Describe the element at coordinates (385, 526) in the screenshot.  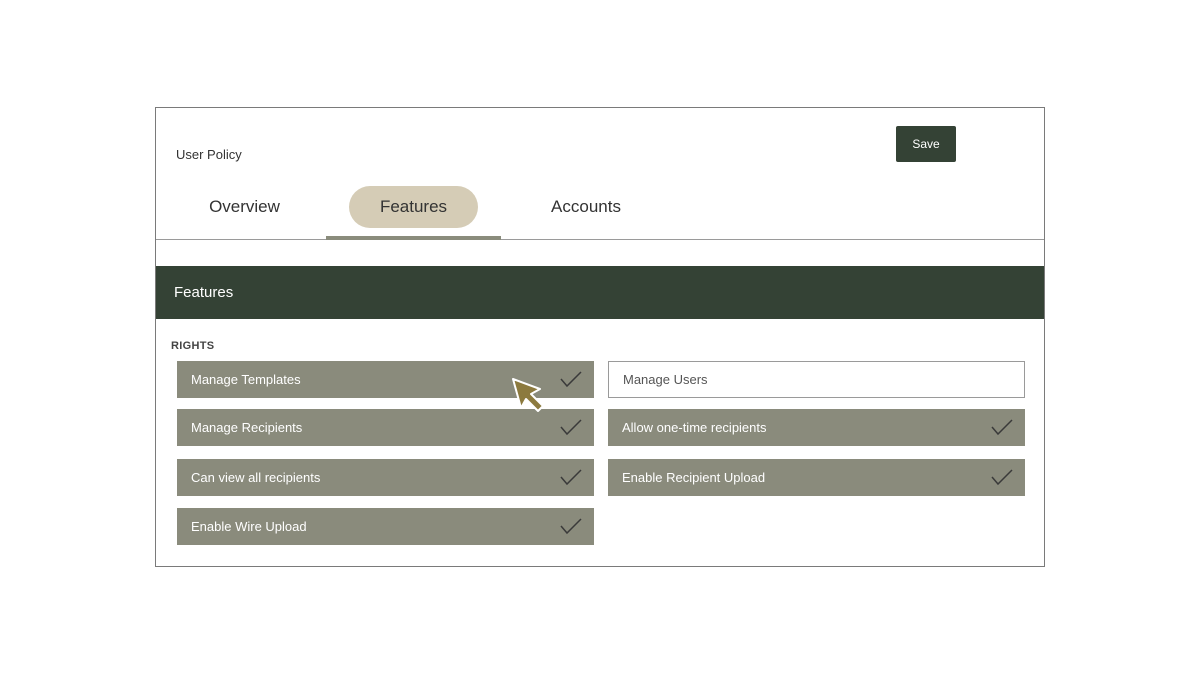
I see `right-enable-wire-upload: Enable Wire Upload` at that location.